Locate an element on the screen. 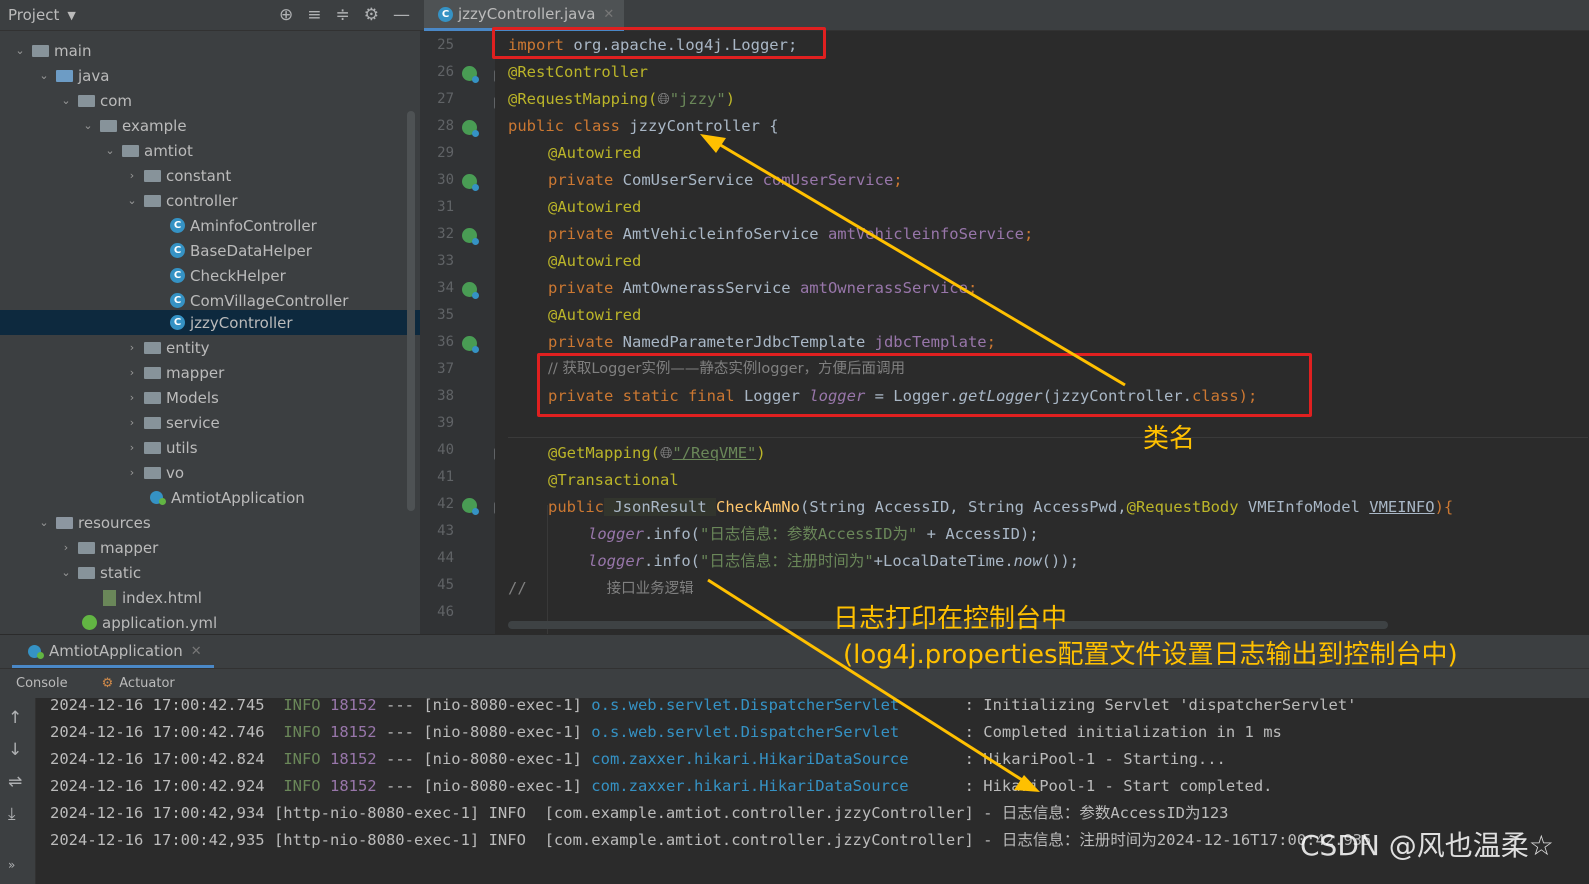 The width and height of the screenshot is (1589, 884). tree-node-basedatahelper: C BaseDataHelper is located at coordinates (204, 250).